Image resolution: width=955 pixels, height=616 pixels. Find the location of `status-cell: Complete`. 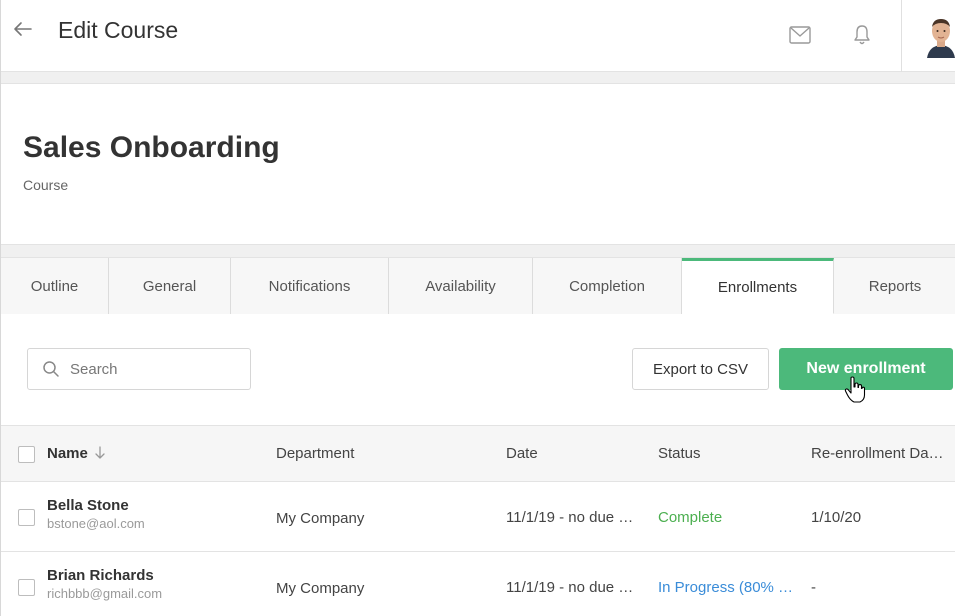

status-cell: Complete is located at coordinates (690, 517).